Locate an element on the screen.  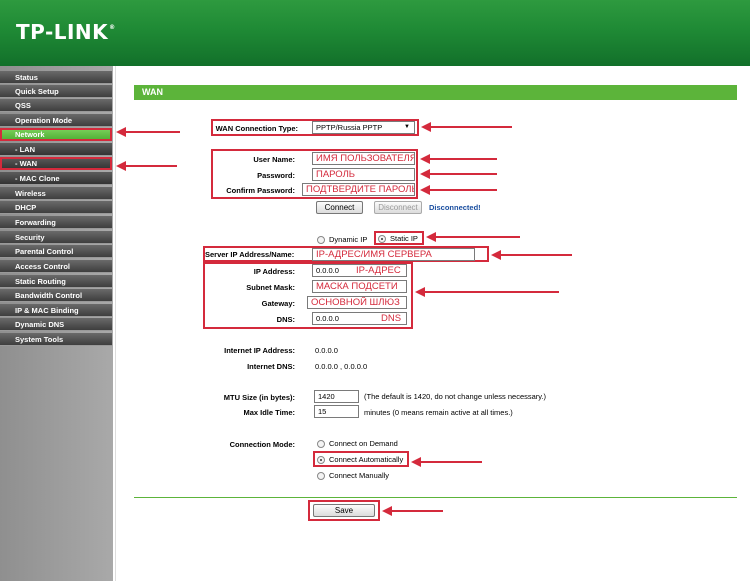
wan-type-select: PPTP/Russia PPTP ▼ is located at coordinates (363, 127).